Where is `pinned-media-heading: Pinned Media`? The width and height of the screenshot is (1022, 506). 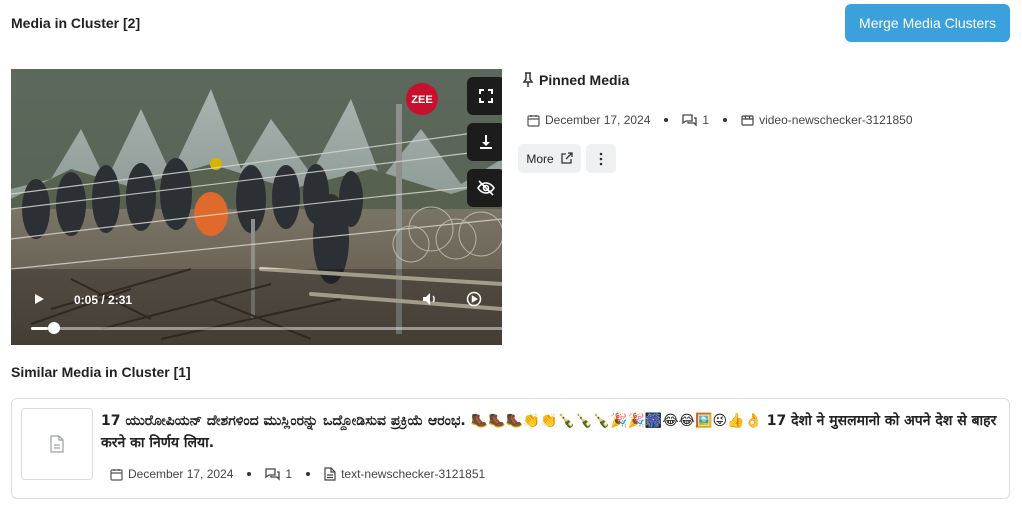
pinned-media-heading: Pinned Media is located at coordinates (575, 80).